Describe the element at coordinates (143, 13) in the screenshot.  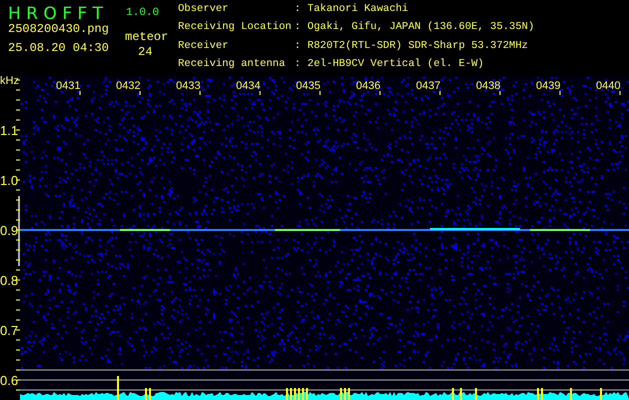
I see `version-label: 1.0.0` at that location.